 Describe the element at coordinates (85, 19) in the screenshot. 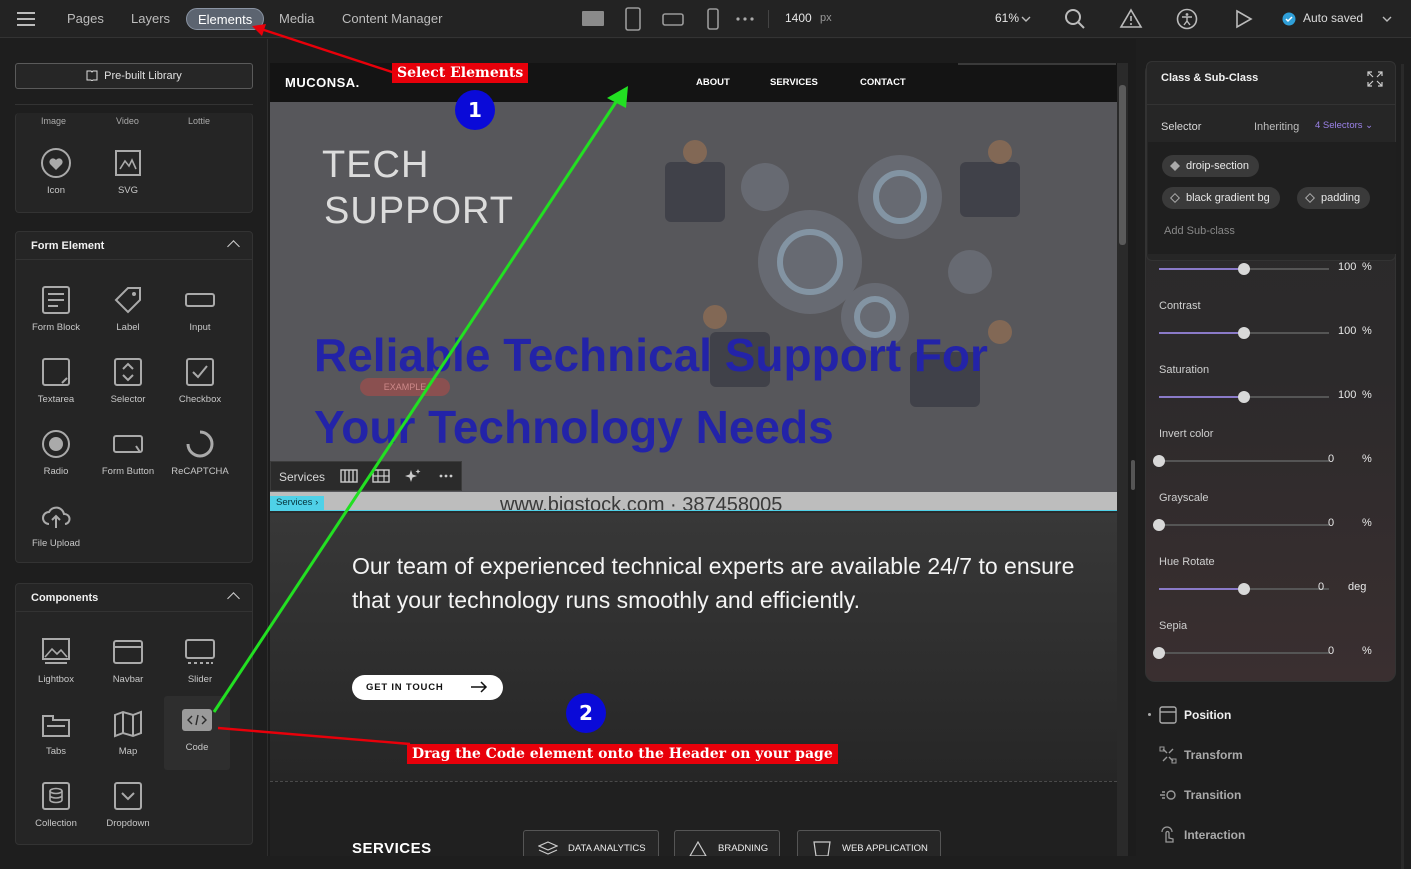

I see `tab-pages: Pages` at that location.